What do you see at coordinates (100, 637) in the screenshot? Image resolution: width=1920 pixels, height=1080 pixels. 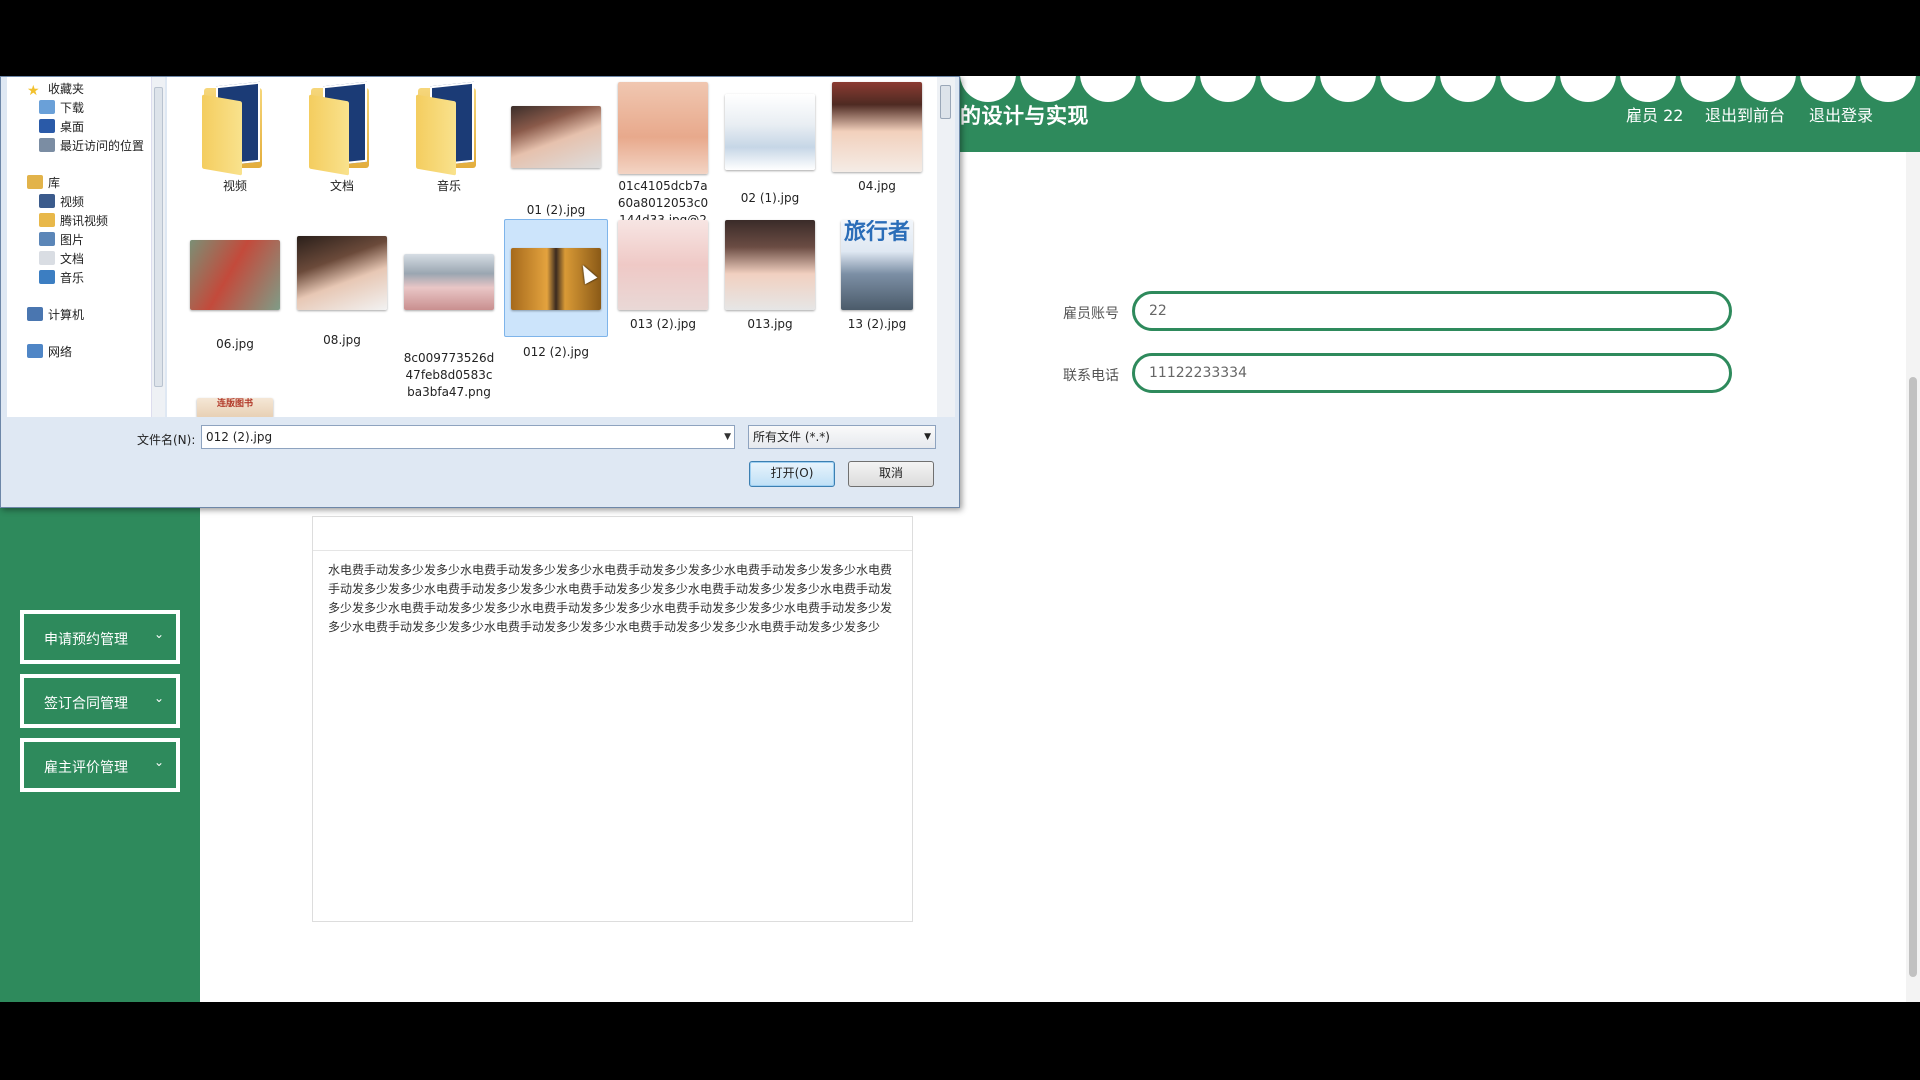 I see `sidebar-item-appointment: 申请预约管理 ⌄` at bounding box center [100, 637].